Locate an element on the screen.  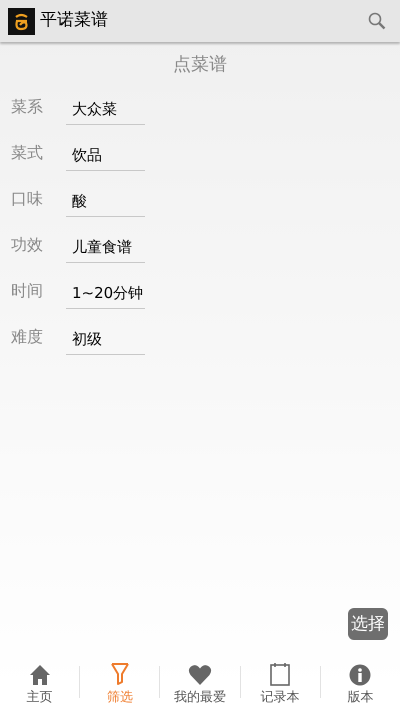
field-value: 大众菜 is located at coordinates (105, 111).